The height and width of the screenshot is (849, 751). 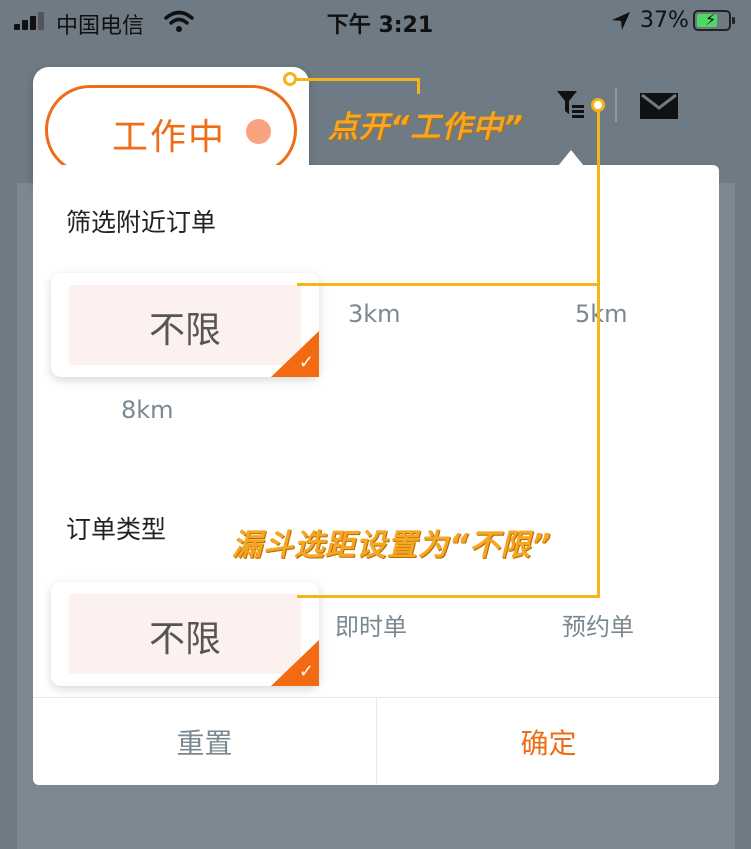 I want to click on distance-option-3km: 3km, so click(x=374, y=314).